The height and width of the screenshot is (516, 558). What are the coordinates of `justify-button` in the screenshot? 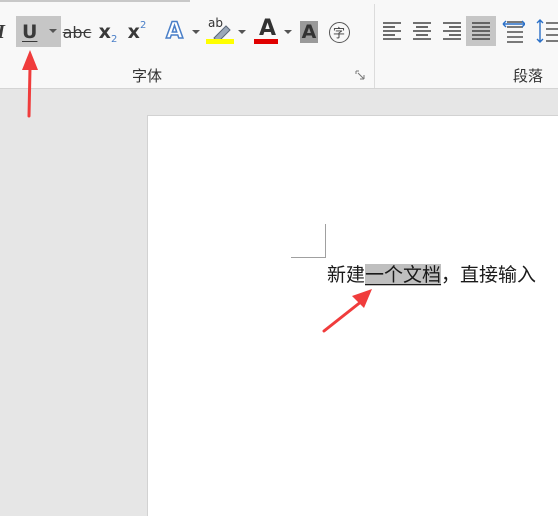 It's located at (481, 31).